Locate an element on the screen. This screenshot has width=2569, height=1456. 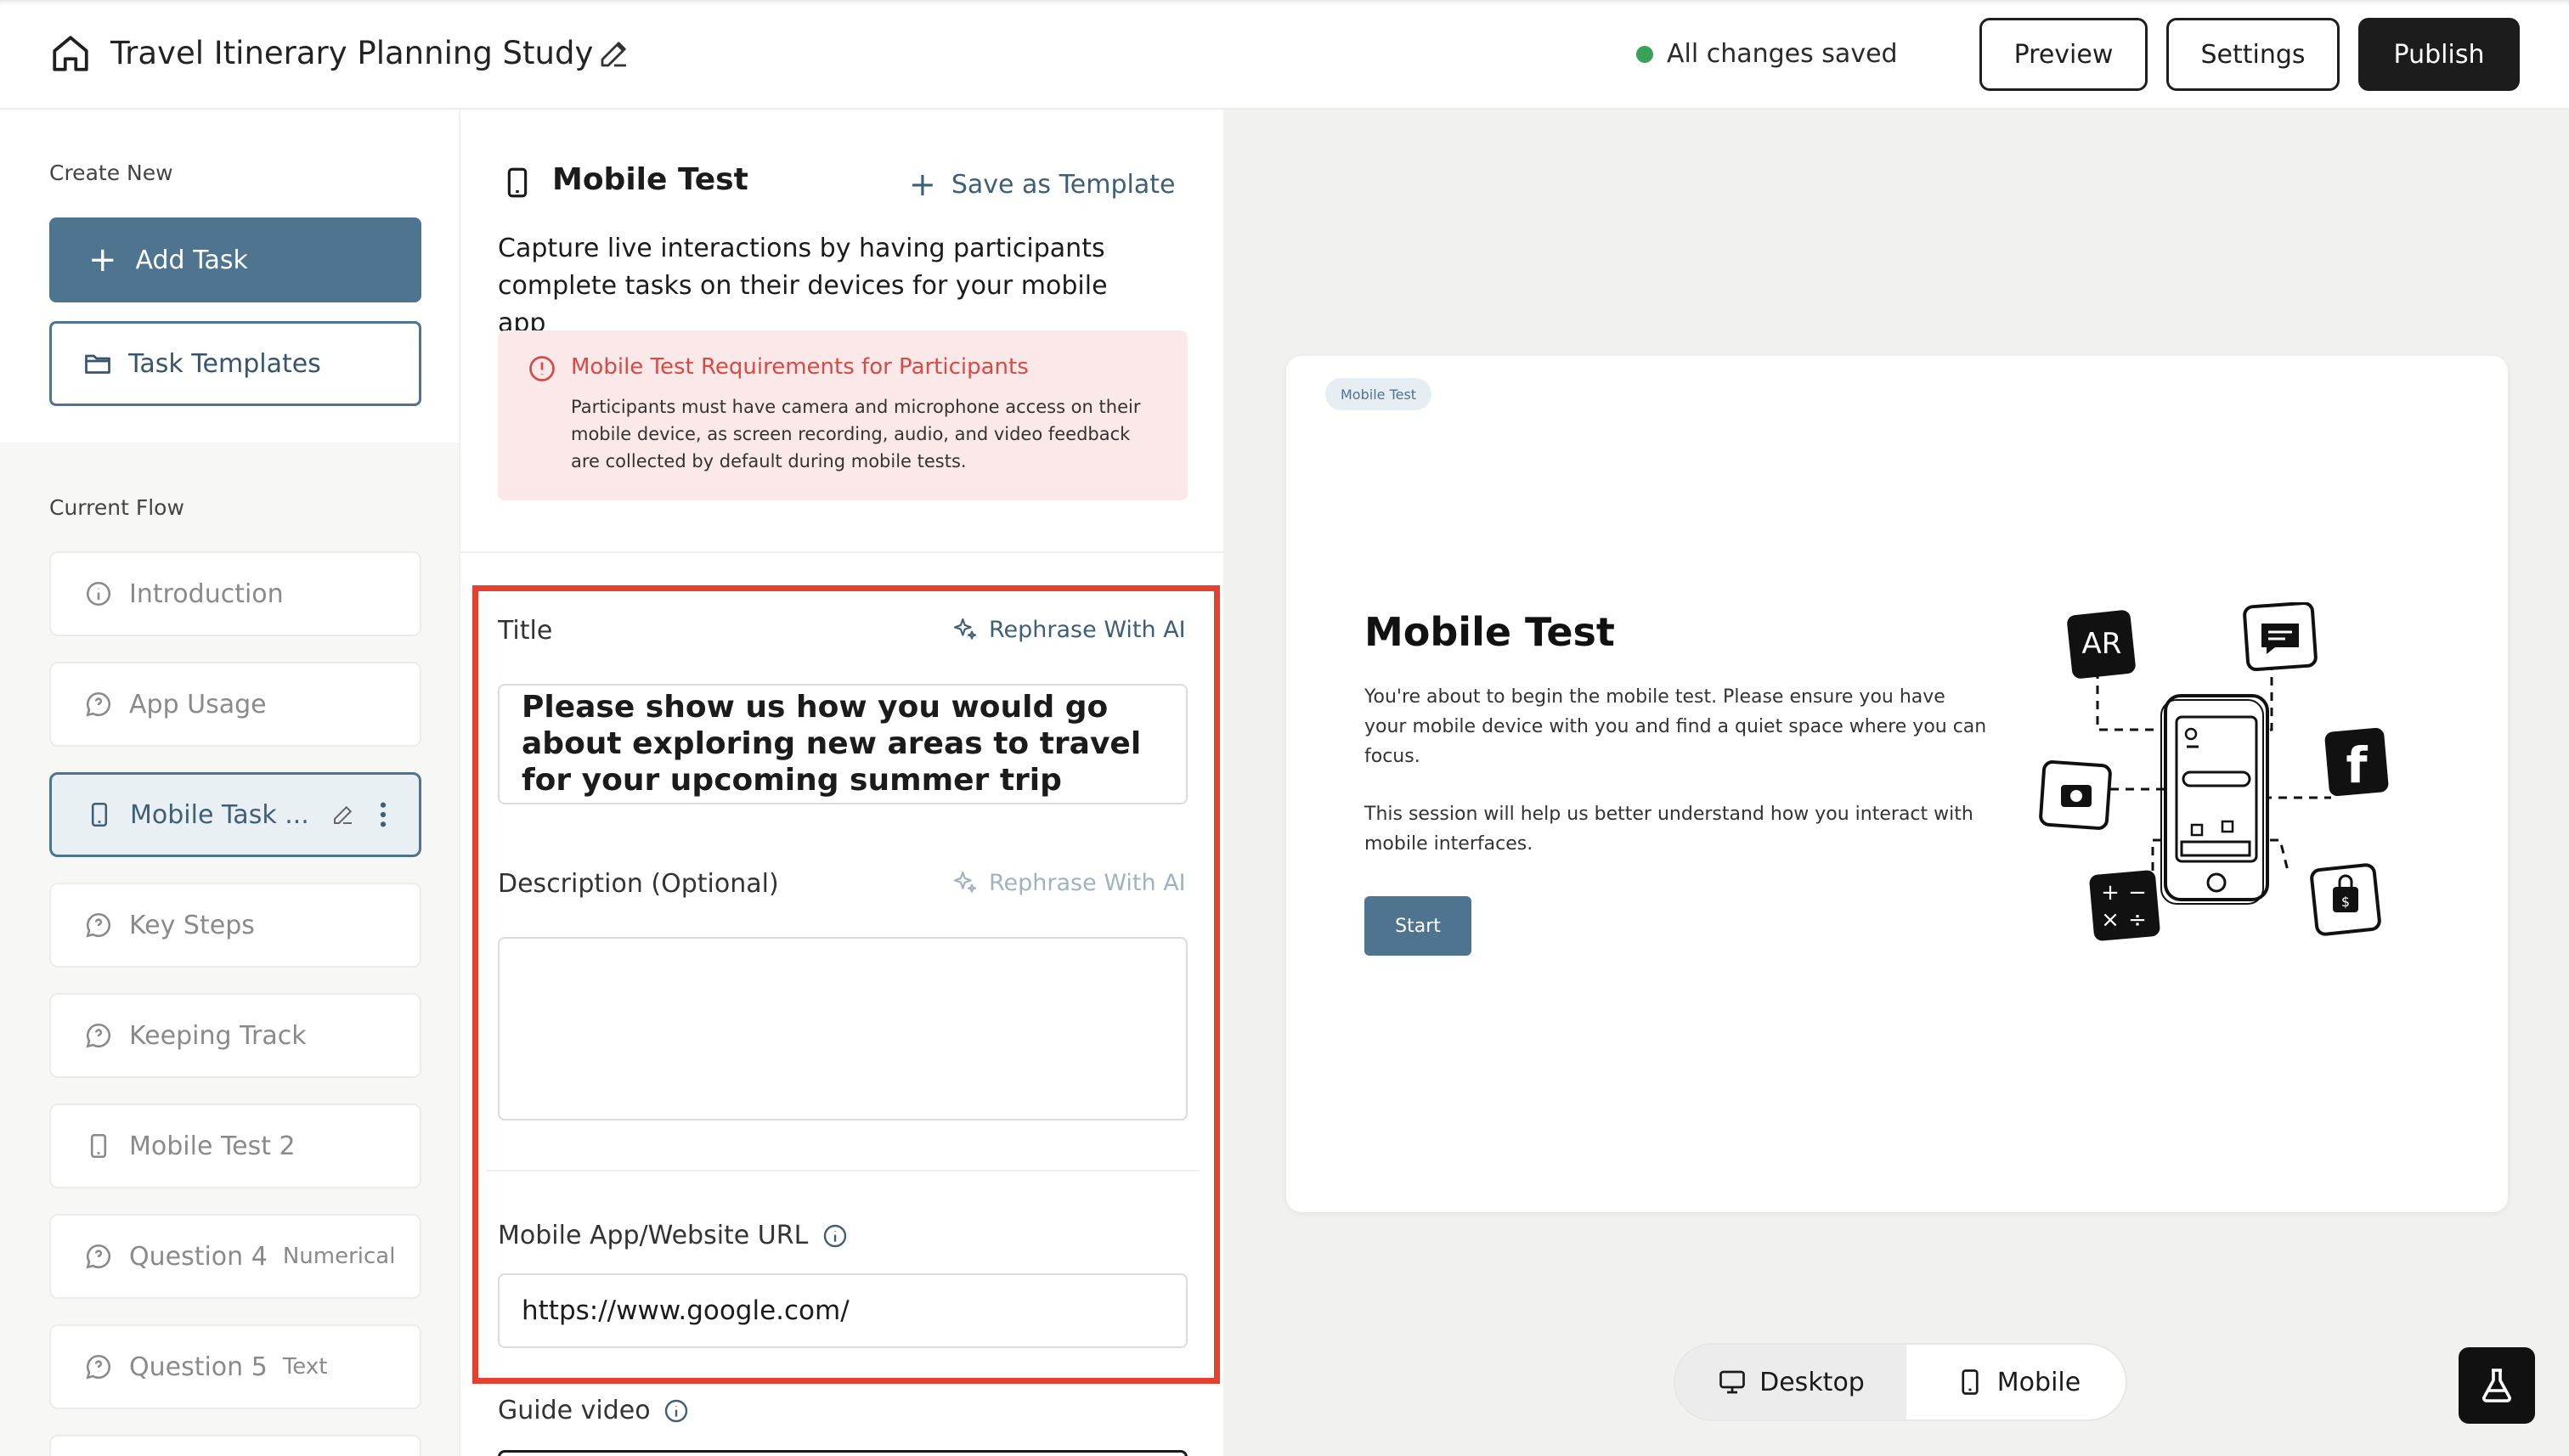
ar-app-label: AR is located at coordinates (2102, 644).